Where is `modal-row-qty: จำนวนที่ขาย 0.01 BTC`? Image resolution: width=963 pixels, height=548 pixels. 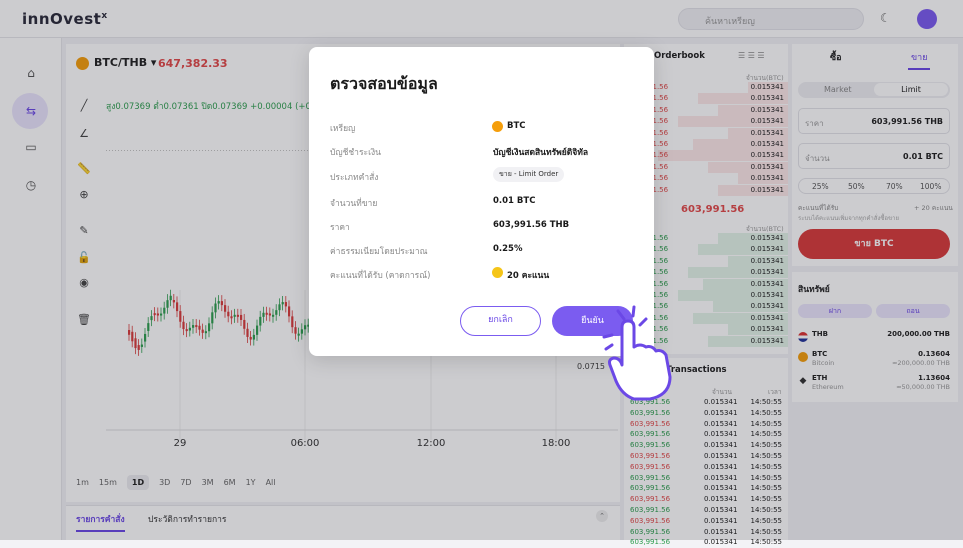
modal-row-qty: จำนวนที่ขาย 0.01 BTC is located at coordinates (480, 203).